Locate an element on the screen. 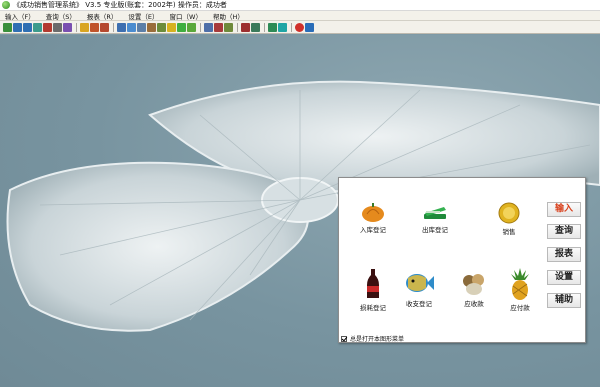  income-expense-button: 收支登记 is located at coordinates (419, 289).